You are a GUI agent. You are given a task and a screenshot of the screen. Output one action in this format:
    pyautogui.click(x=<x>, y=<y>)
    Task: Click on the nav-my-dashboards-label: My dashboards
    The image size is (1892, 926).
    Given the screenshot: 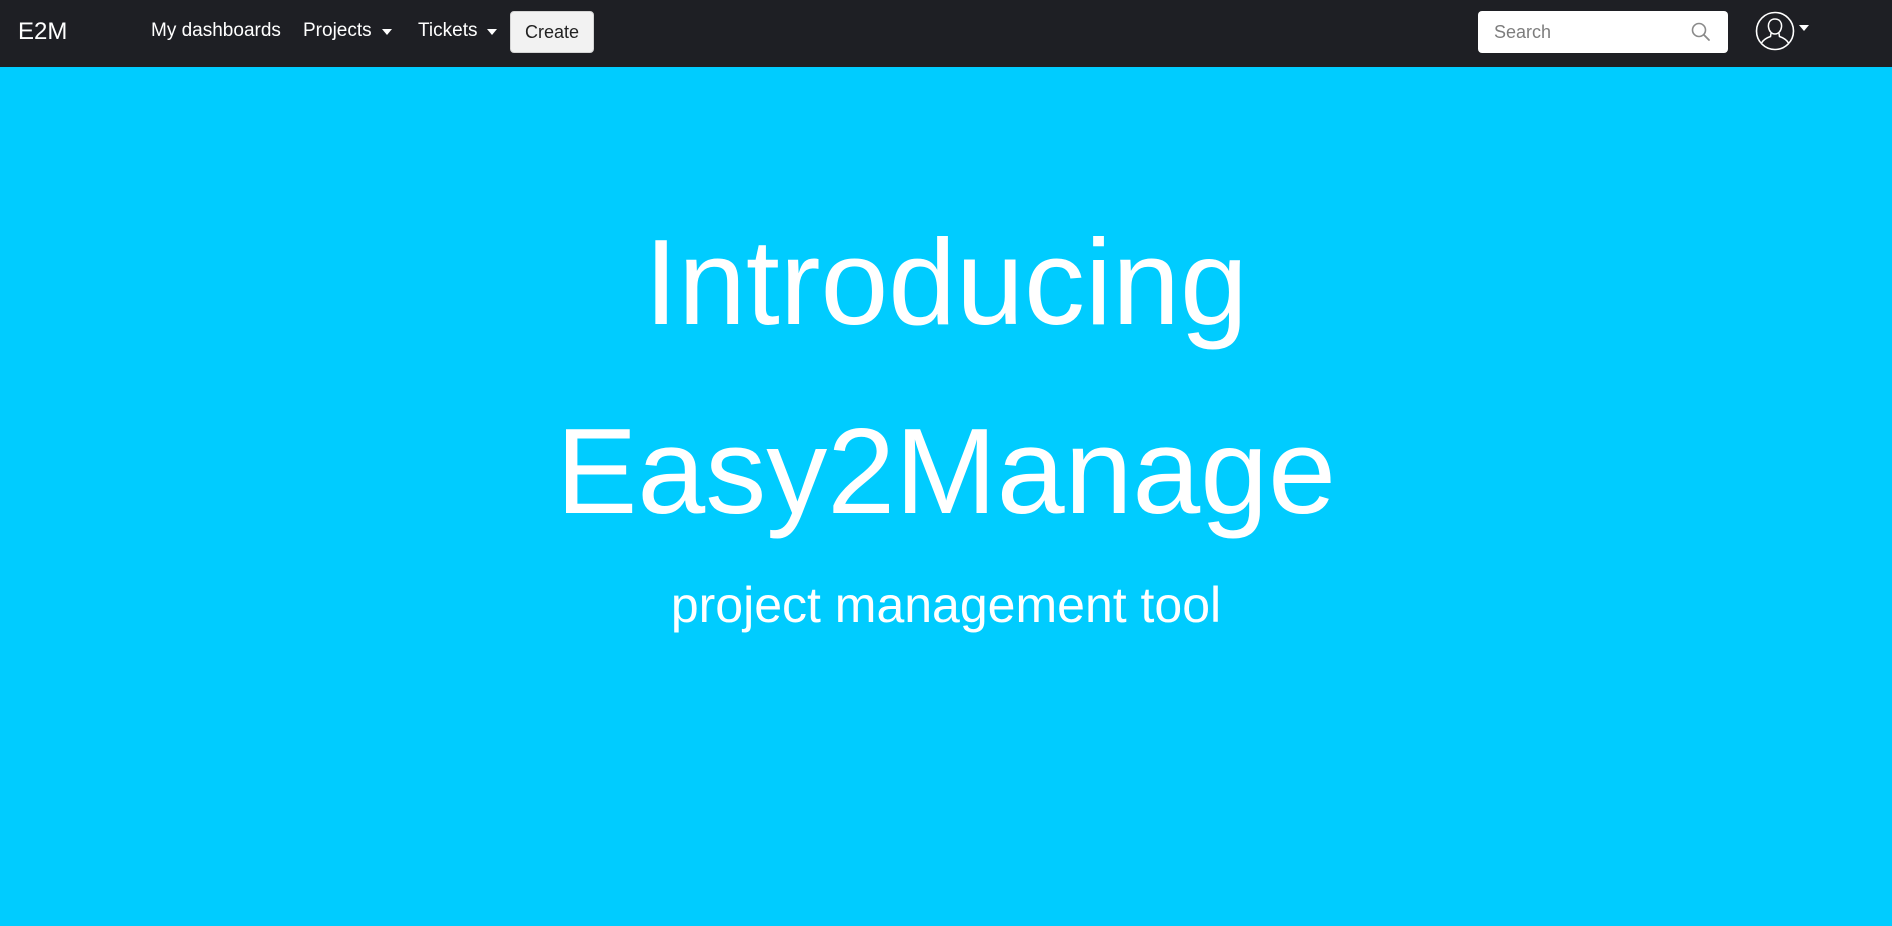 What is the action you would take?
    pyautogui.click(x=216, y=30)
    